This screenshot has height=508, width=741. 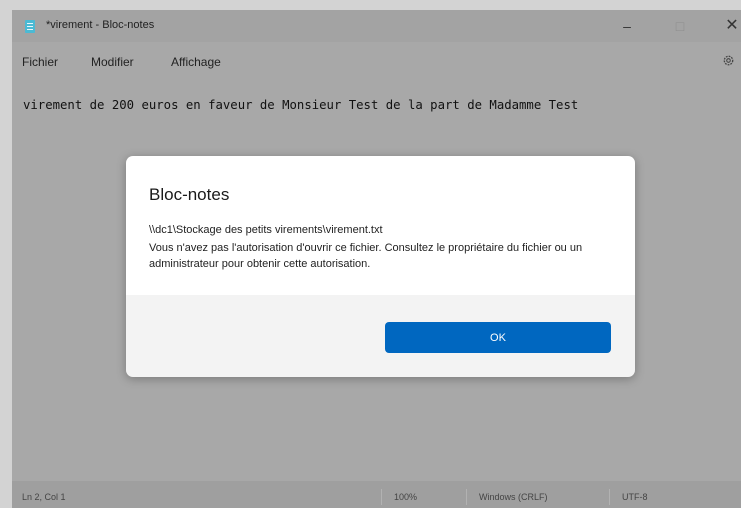 What do you see at coordinates (40, 62) in the screenshot?
I see `menu-file: Fichier` at bounding box center [40, 62].